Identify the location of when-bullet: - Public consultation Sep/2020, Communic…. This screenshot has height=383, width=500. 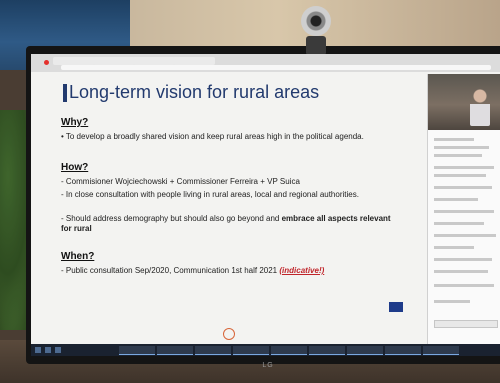
(231, 271).